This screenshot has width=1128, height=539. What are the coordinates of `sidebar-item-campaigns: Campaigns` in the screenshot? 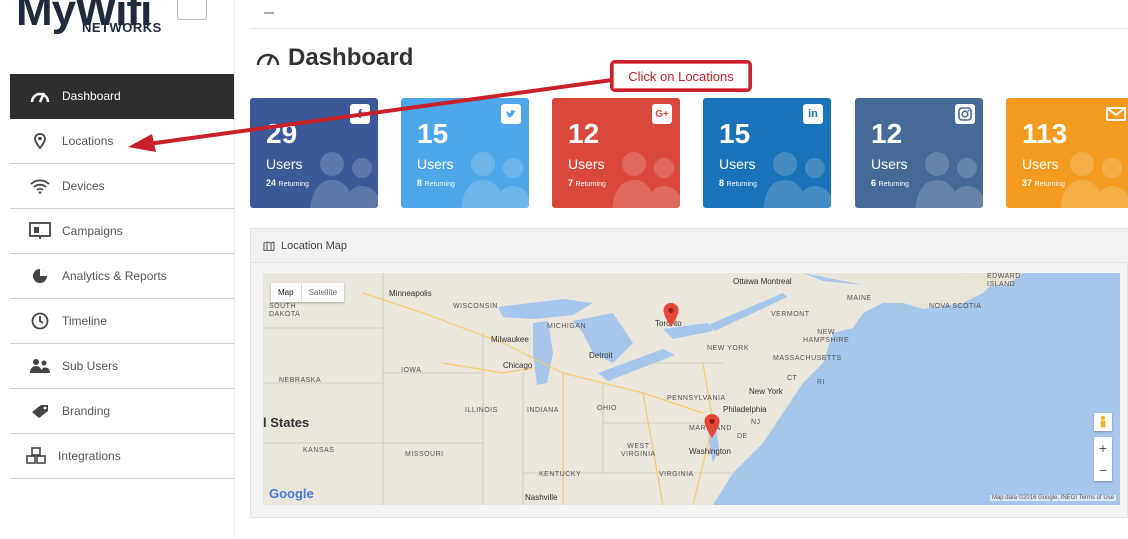 It's located at (122, 231).